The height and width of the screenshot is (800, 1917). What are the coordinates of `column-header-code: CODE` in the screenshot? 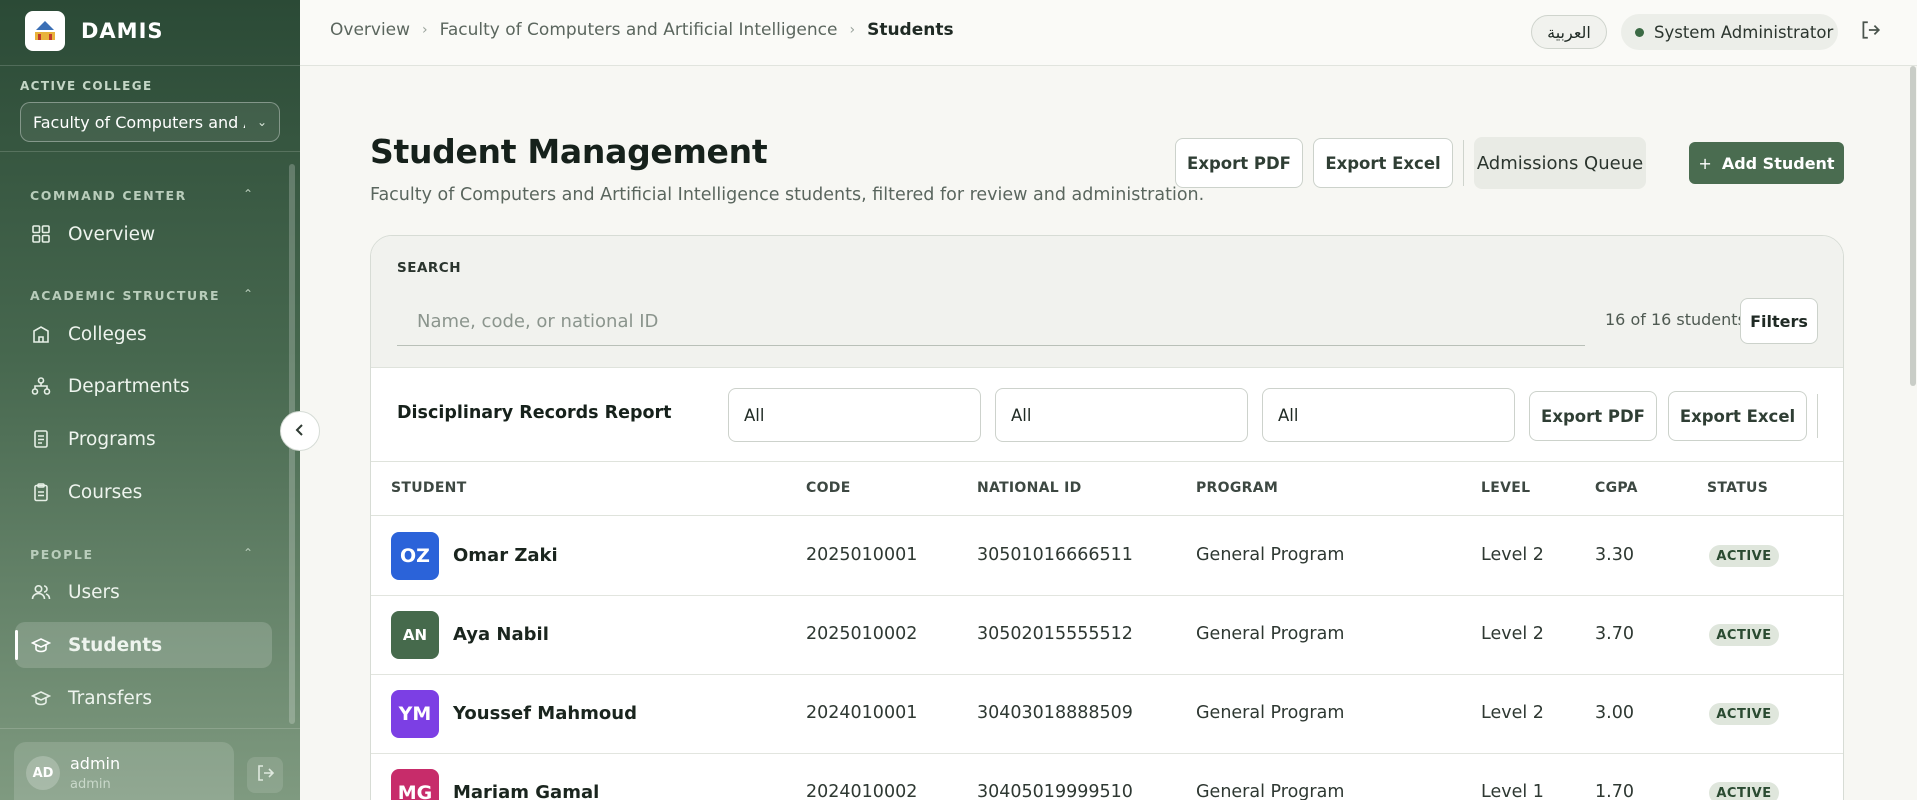 It's located at (828, 488).